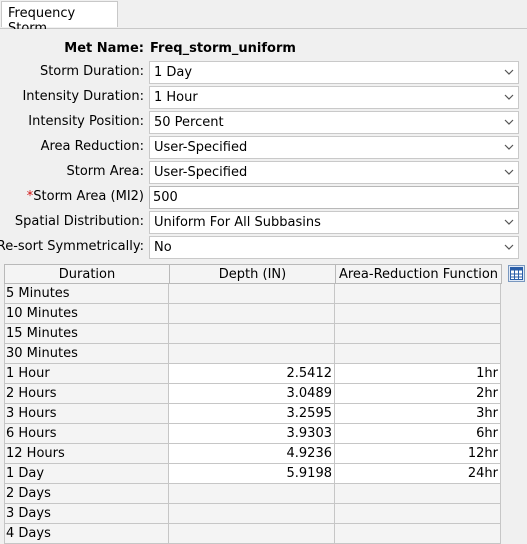 This screenshot has height=544, width=527. I want to click on storm-area-label: Storm Area:, so click(105, 171).